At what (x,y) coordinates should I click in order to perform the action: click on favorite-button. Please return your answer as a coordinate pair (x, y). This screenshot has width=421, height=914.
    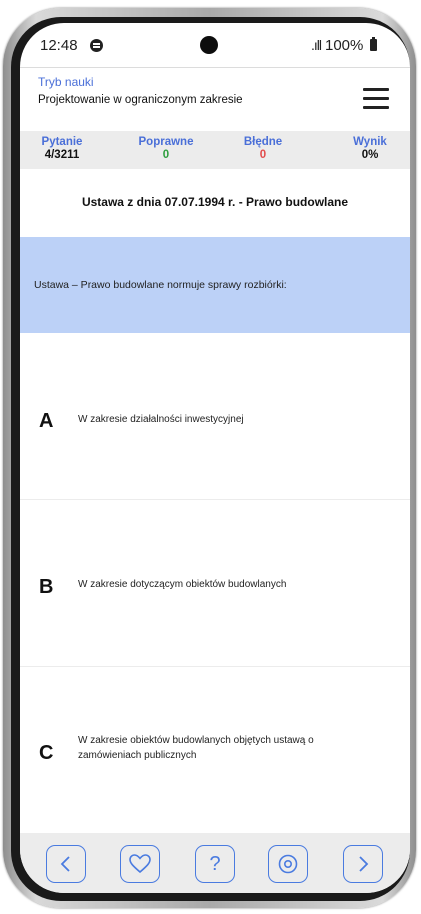
    Looking at the image, I should click on (140, 864).